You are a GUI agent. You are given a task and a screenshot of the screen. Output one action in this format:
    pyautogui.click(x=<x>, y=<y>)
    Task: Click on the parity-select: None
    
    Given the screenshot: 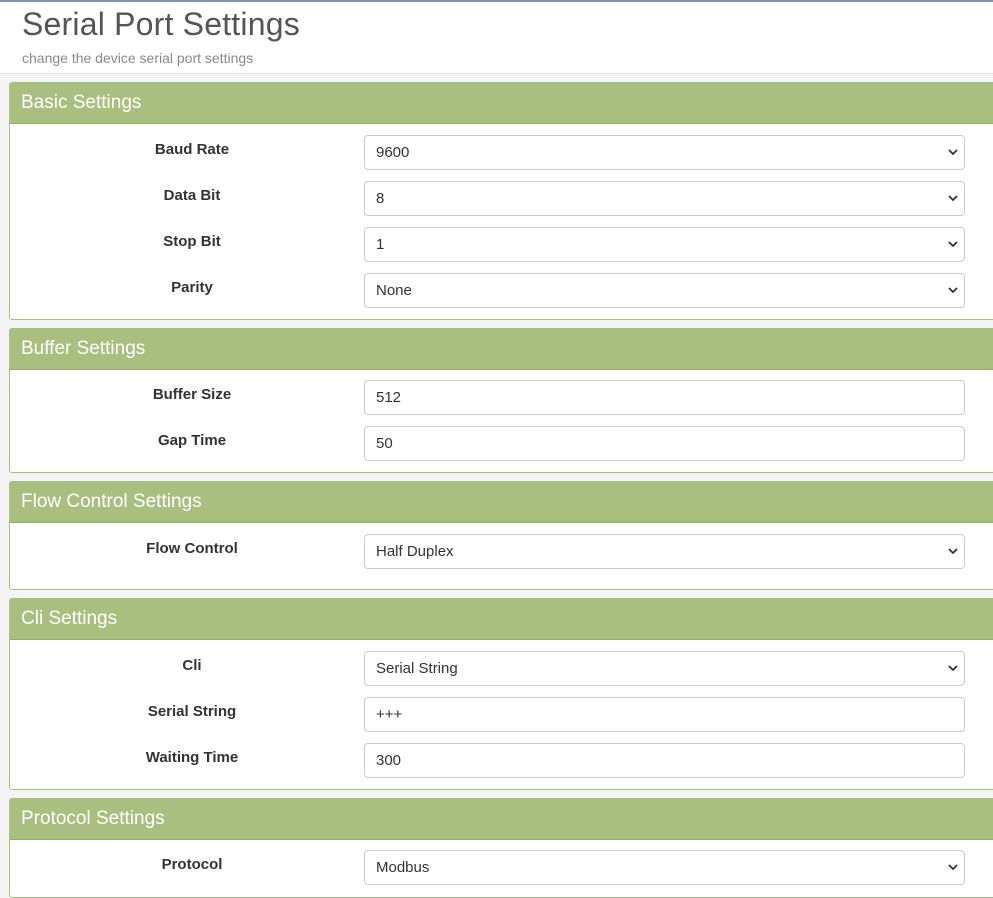 What is the action you would take?
    pyautogui.click(x=664, y=290)
    